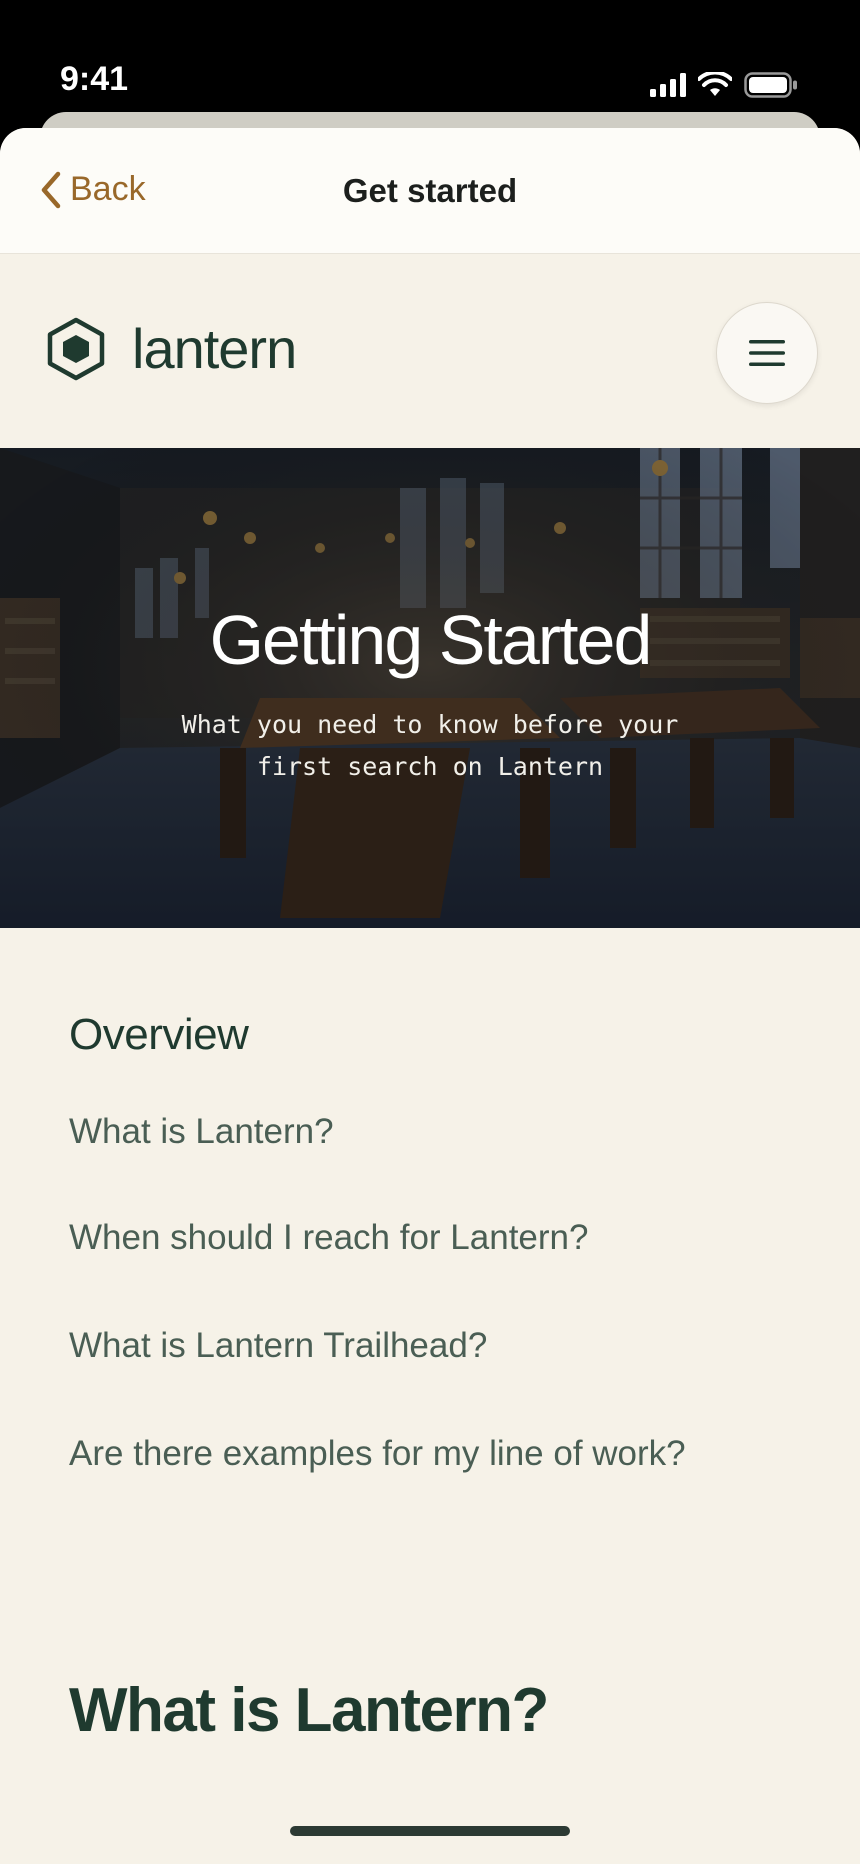 Image resolution: width=860 pixels, height=1864 pixels. Describe the element at coordinates (278, 1346) in the screenshot. I see `toc-link-trailhead: What is Lantern Trailhead?` at that location.